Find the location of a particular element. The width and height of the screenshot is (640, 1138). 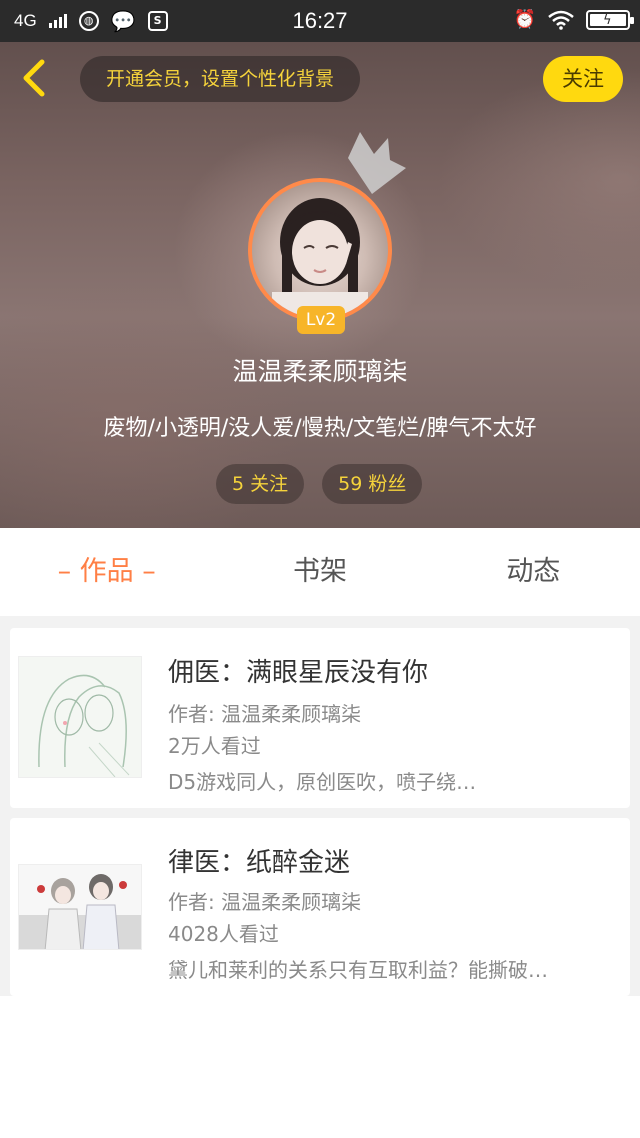

back-button is located at coordinates (34, 78).